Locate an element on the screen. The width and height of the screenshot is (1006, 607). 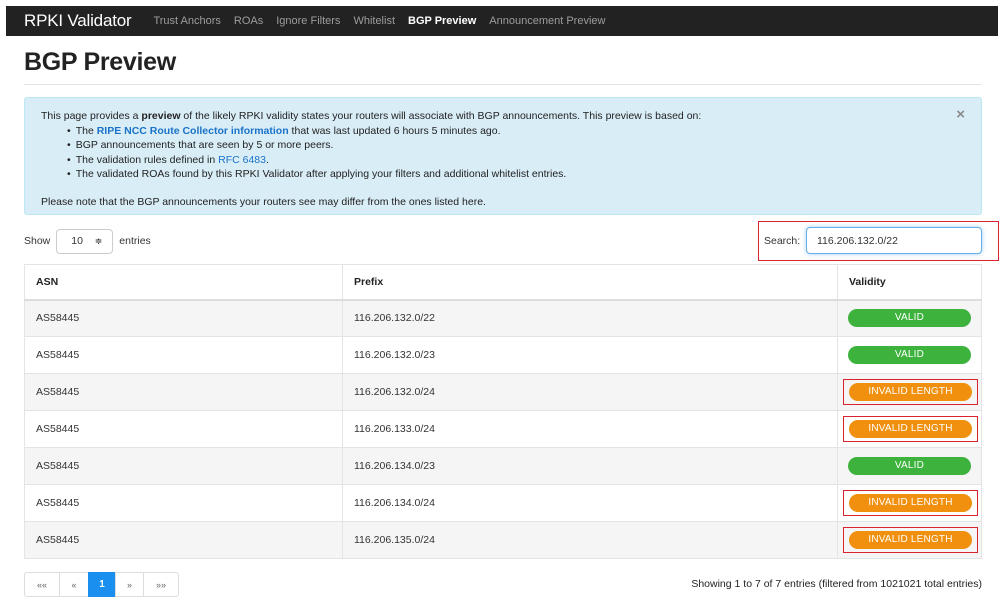
ripe-collector-link: RIPE NCC Route Collector information is located at coordinates (193, 131).